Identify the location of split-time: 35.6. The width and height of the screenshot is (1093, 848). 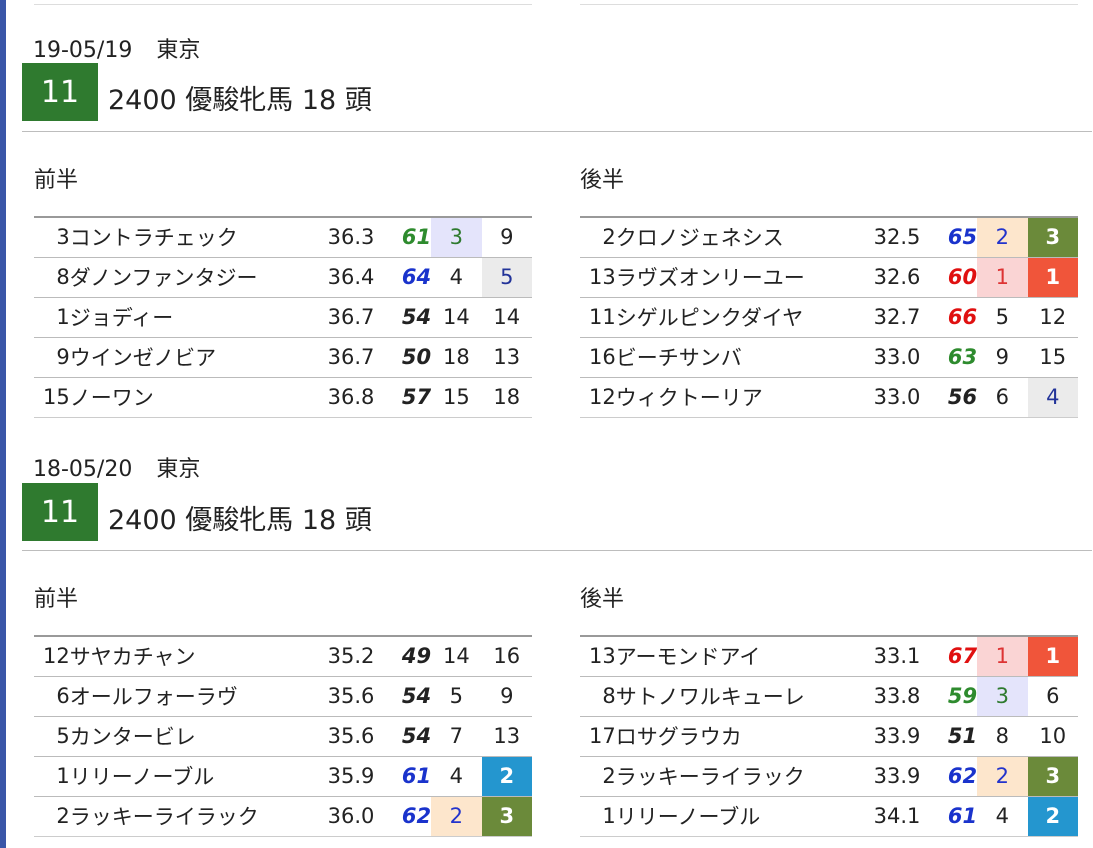
(351, 736).